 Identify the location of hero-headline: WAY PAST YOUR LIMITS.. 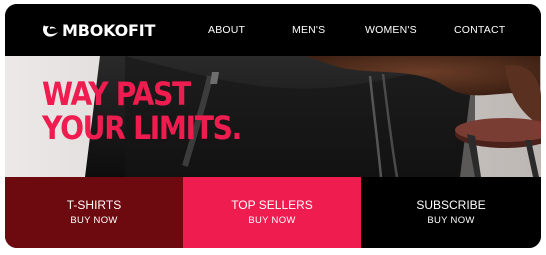
(142, 111).